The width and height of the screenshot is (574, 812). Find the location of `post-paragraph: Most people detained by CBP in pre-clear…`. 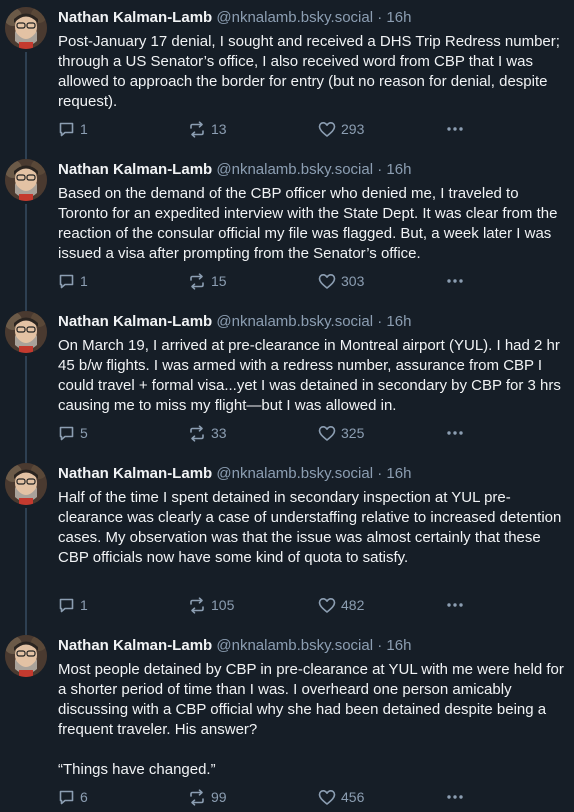

post-paragraph: Most people detained by CBP in pre-clear… is located at coordinates (311, 699).